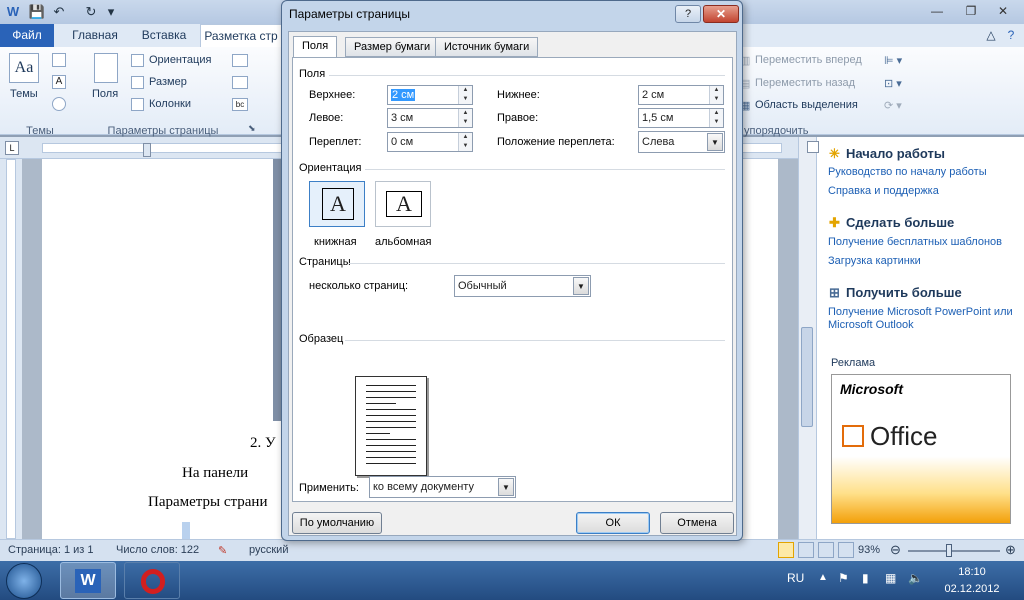 Image resolution: width=1024 pixels, height=600 pixels. Describe the element at coordinates (180, 60) in the screenshot. I see `orientation-button: Ориентация` at that location.